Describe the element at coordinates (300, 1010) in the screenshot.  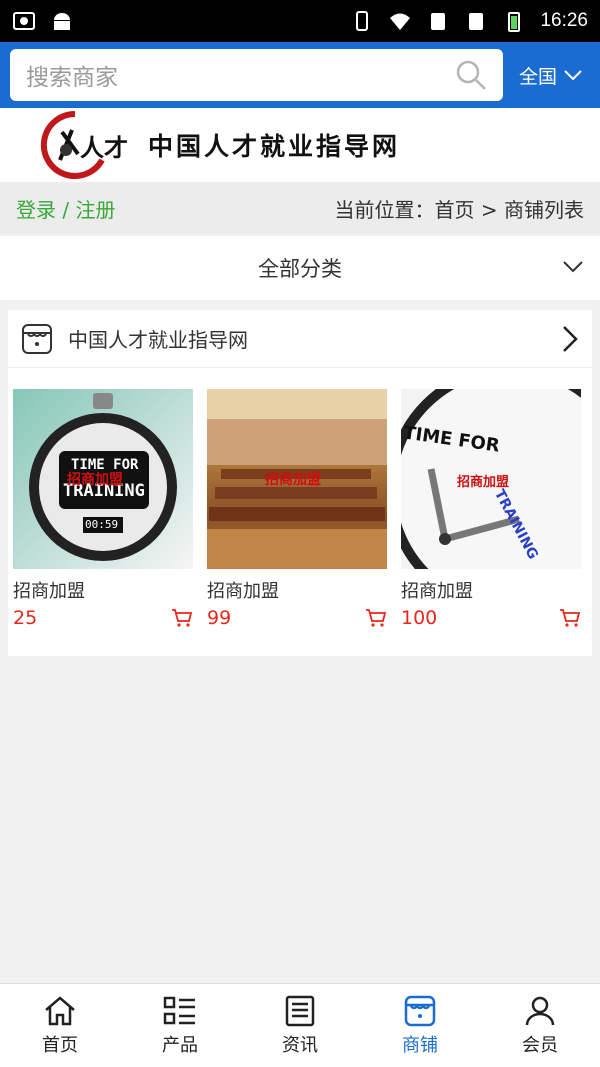
I see `news-icon` at that location.